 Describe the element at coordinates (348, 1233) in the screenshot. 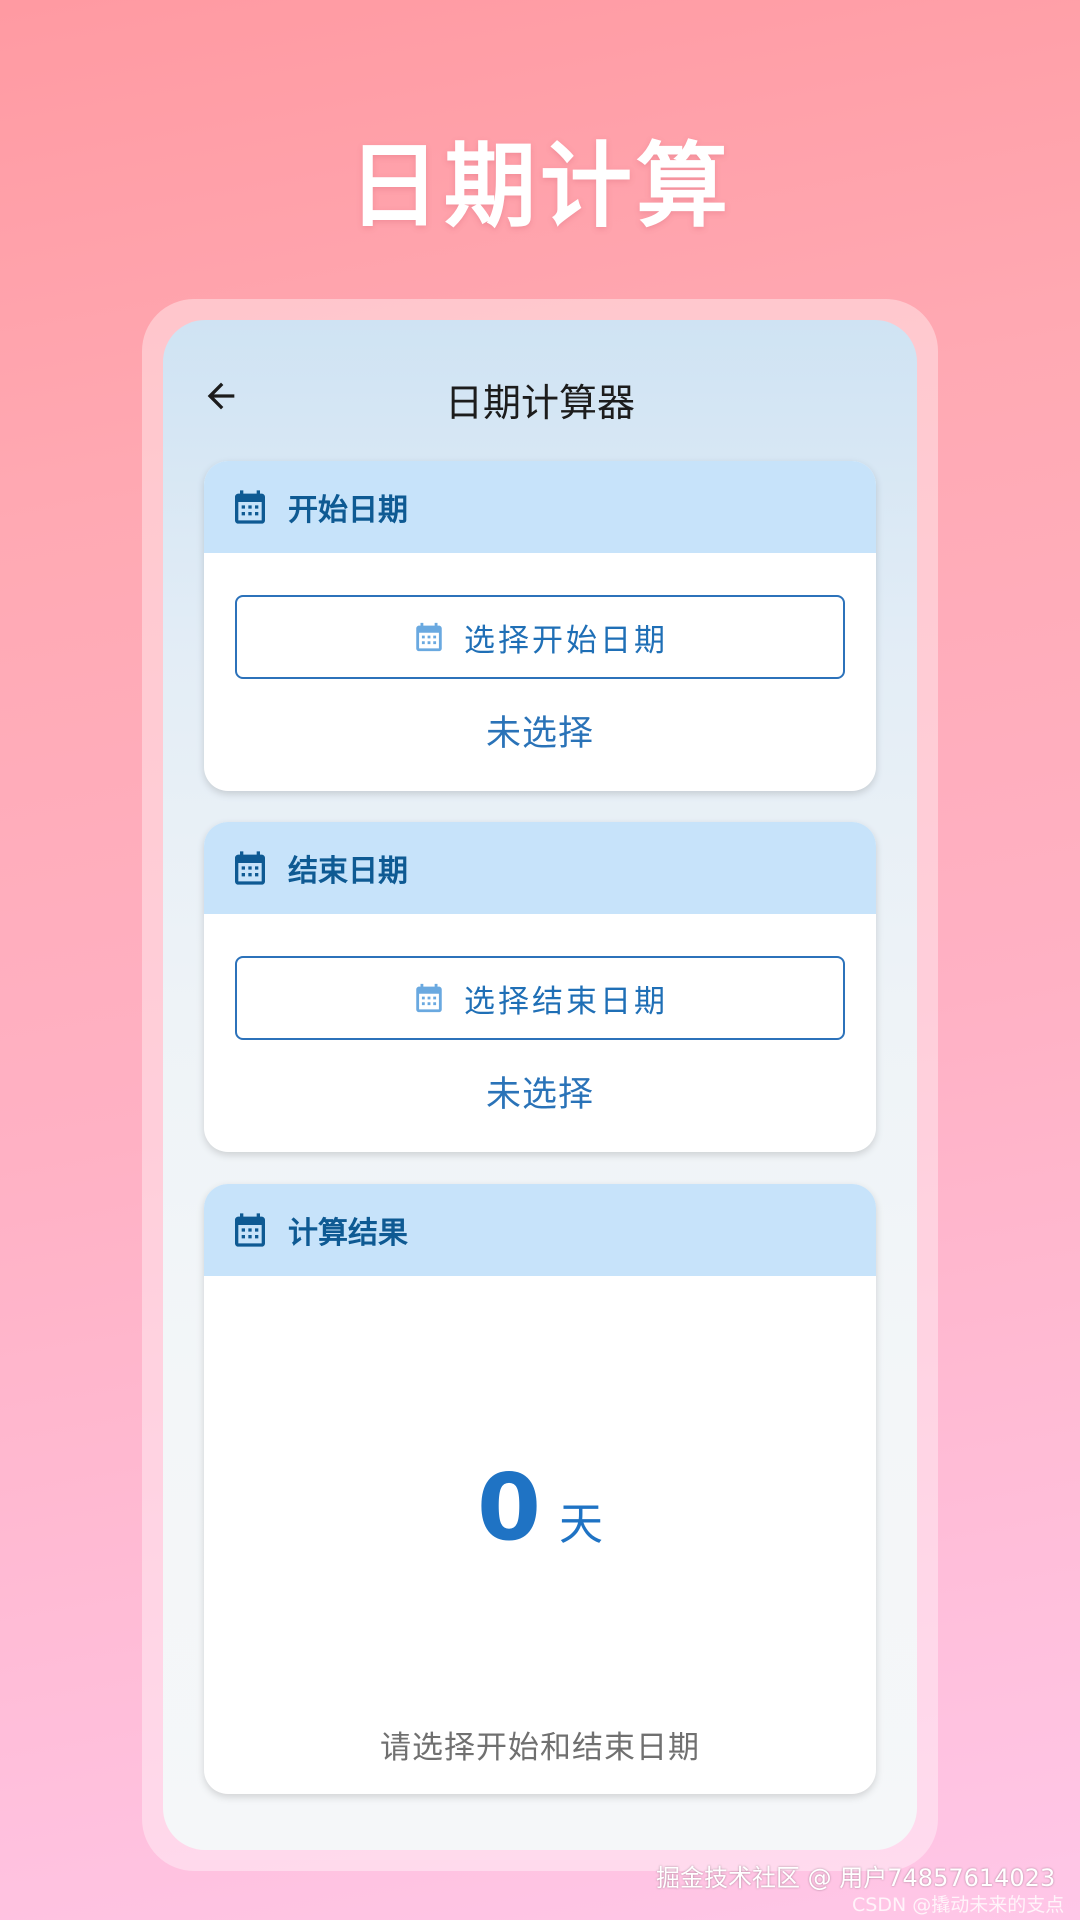

I see `result-title: 计算结果` at that location.